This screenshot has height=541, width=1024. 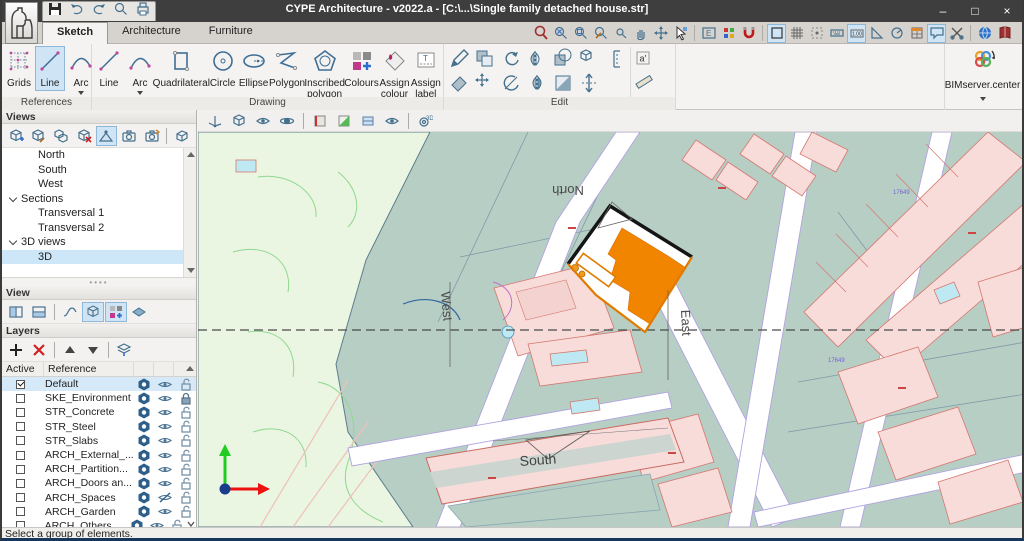 I want to click on view-tree-item-transversal-1: Transversal 1, so click(x=99, y=213).